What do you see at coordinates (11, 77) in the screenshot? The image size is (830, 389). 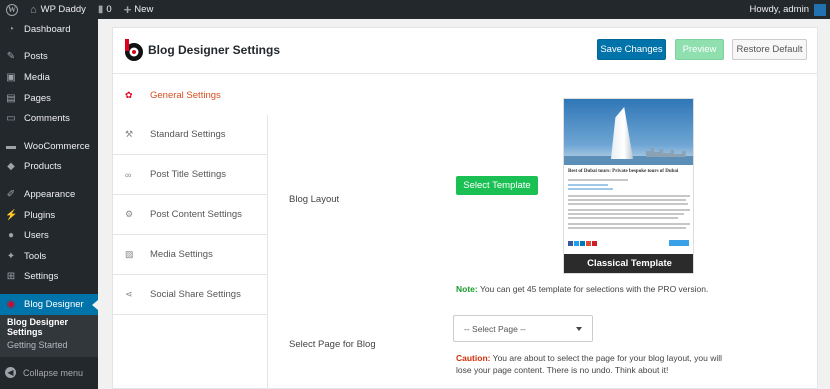 I see `media-icon: ▣` at bounding box center [11, 77].